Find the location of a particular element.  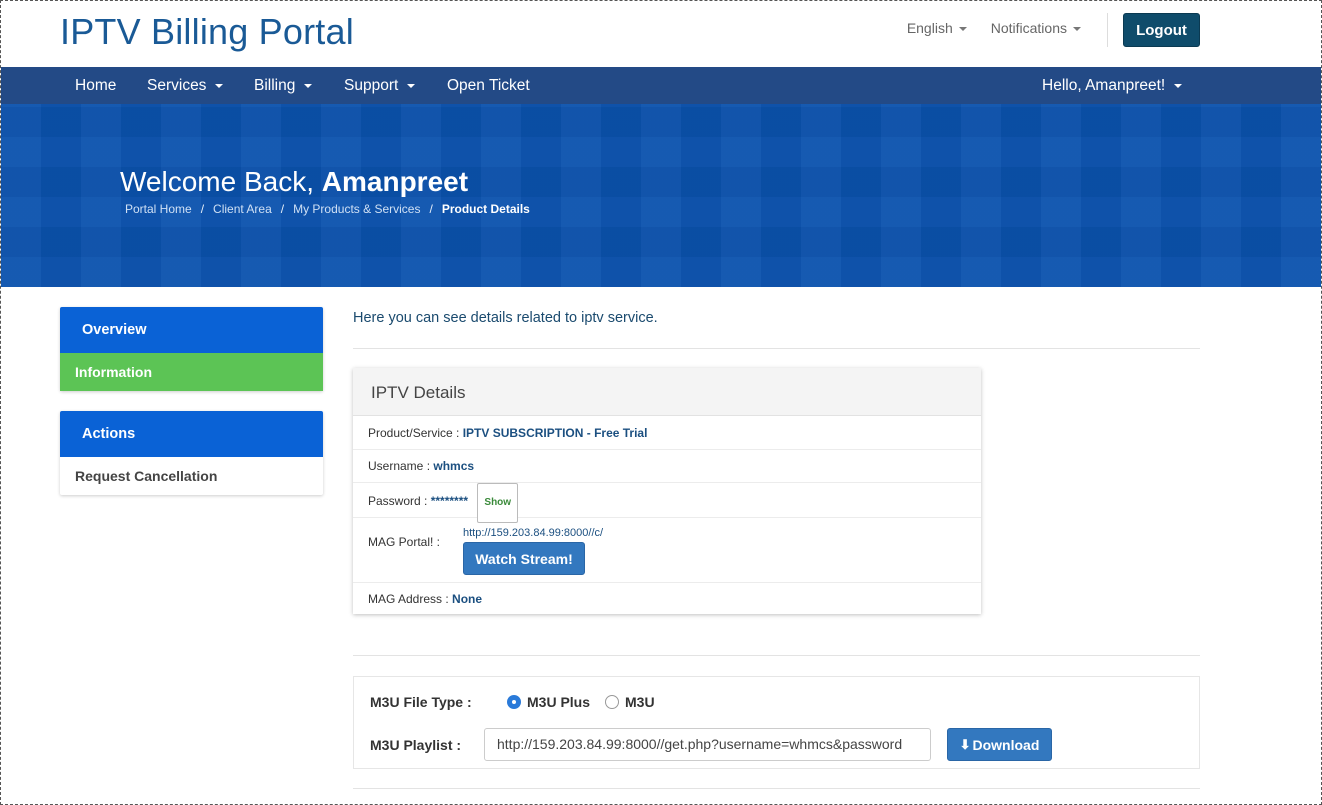

actions-panel-title: Actions is located at coordinates (191, 434).